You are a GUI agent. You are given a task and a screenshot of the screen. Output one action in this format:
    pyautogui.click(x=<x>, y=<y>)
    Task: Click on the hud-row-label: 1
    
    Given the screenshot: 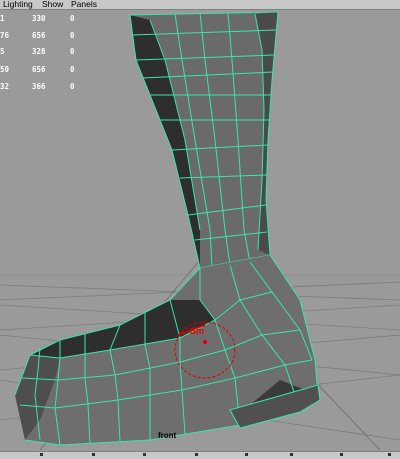 What is the action you would take?
    pyautogui.click(x=2, y=18)
    